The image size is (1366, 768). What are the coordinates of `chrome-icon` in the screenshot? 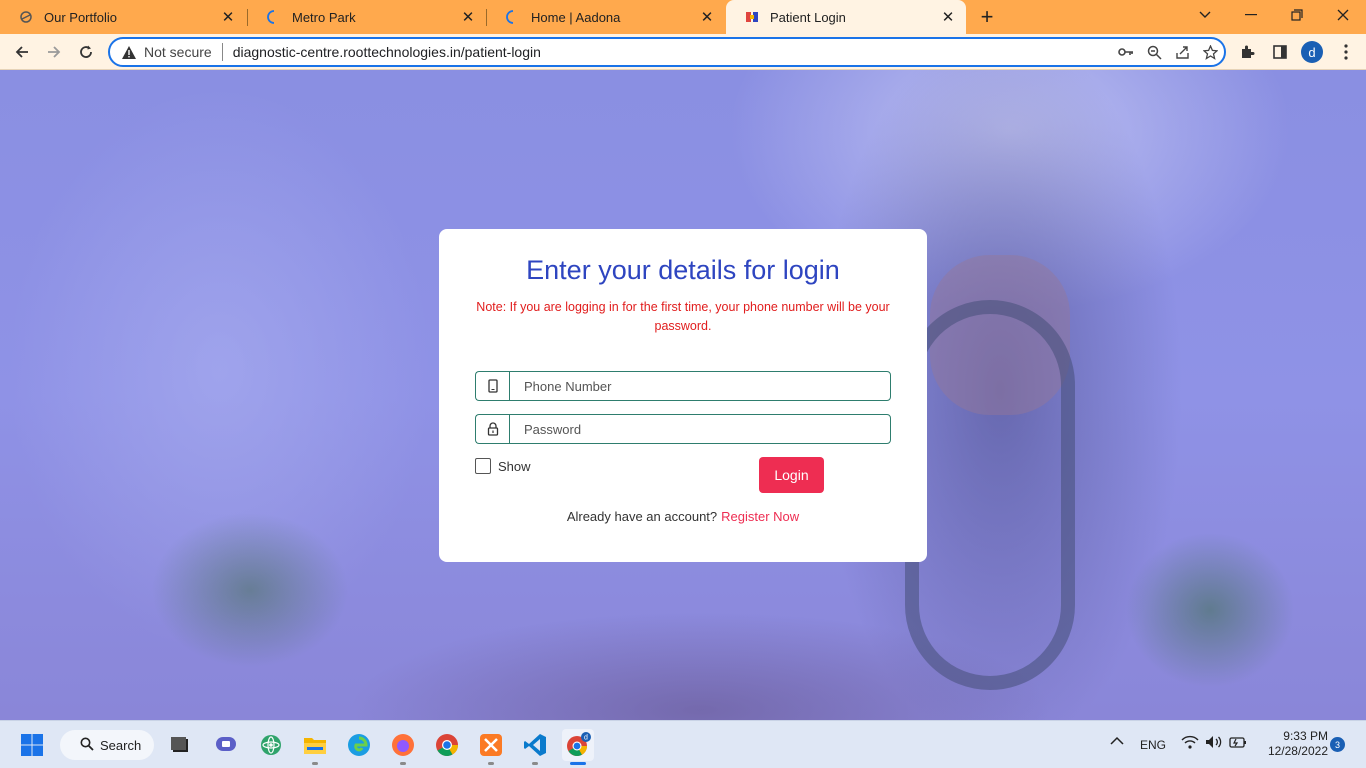 It's located at (447, 745).